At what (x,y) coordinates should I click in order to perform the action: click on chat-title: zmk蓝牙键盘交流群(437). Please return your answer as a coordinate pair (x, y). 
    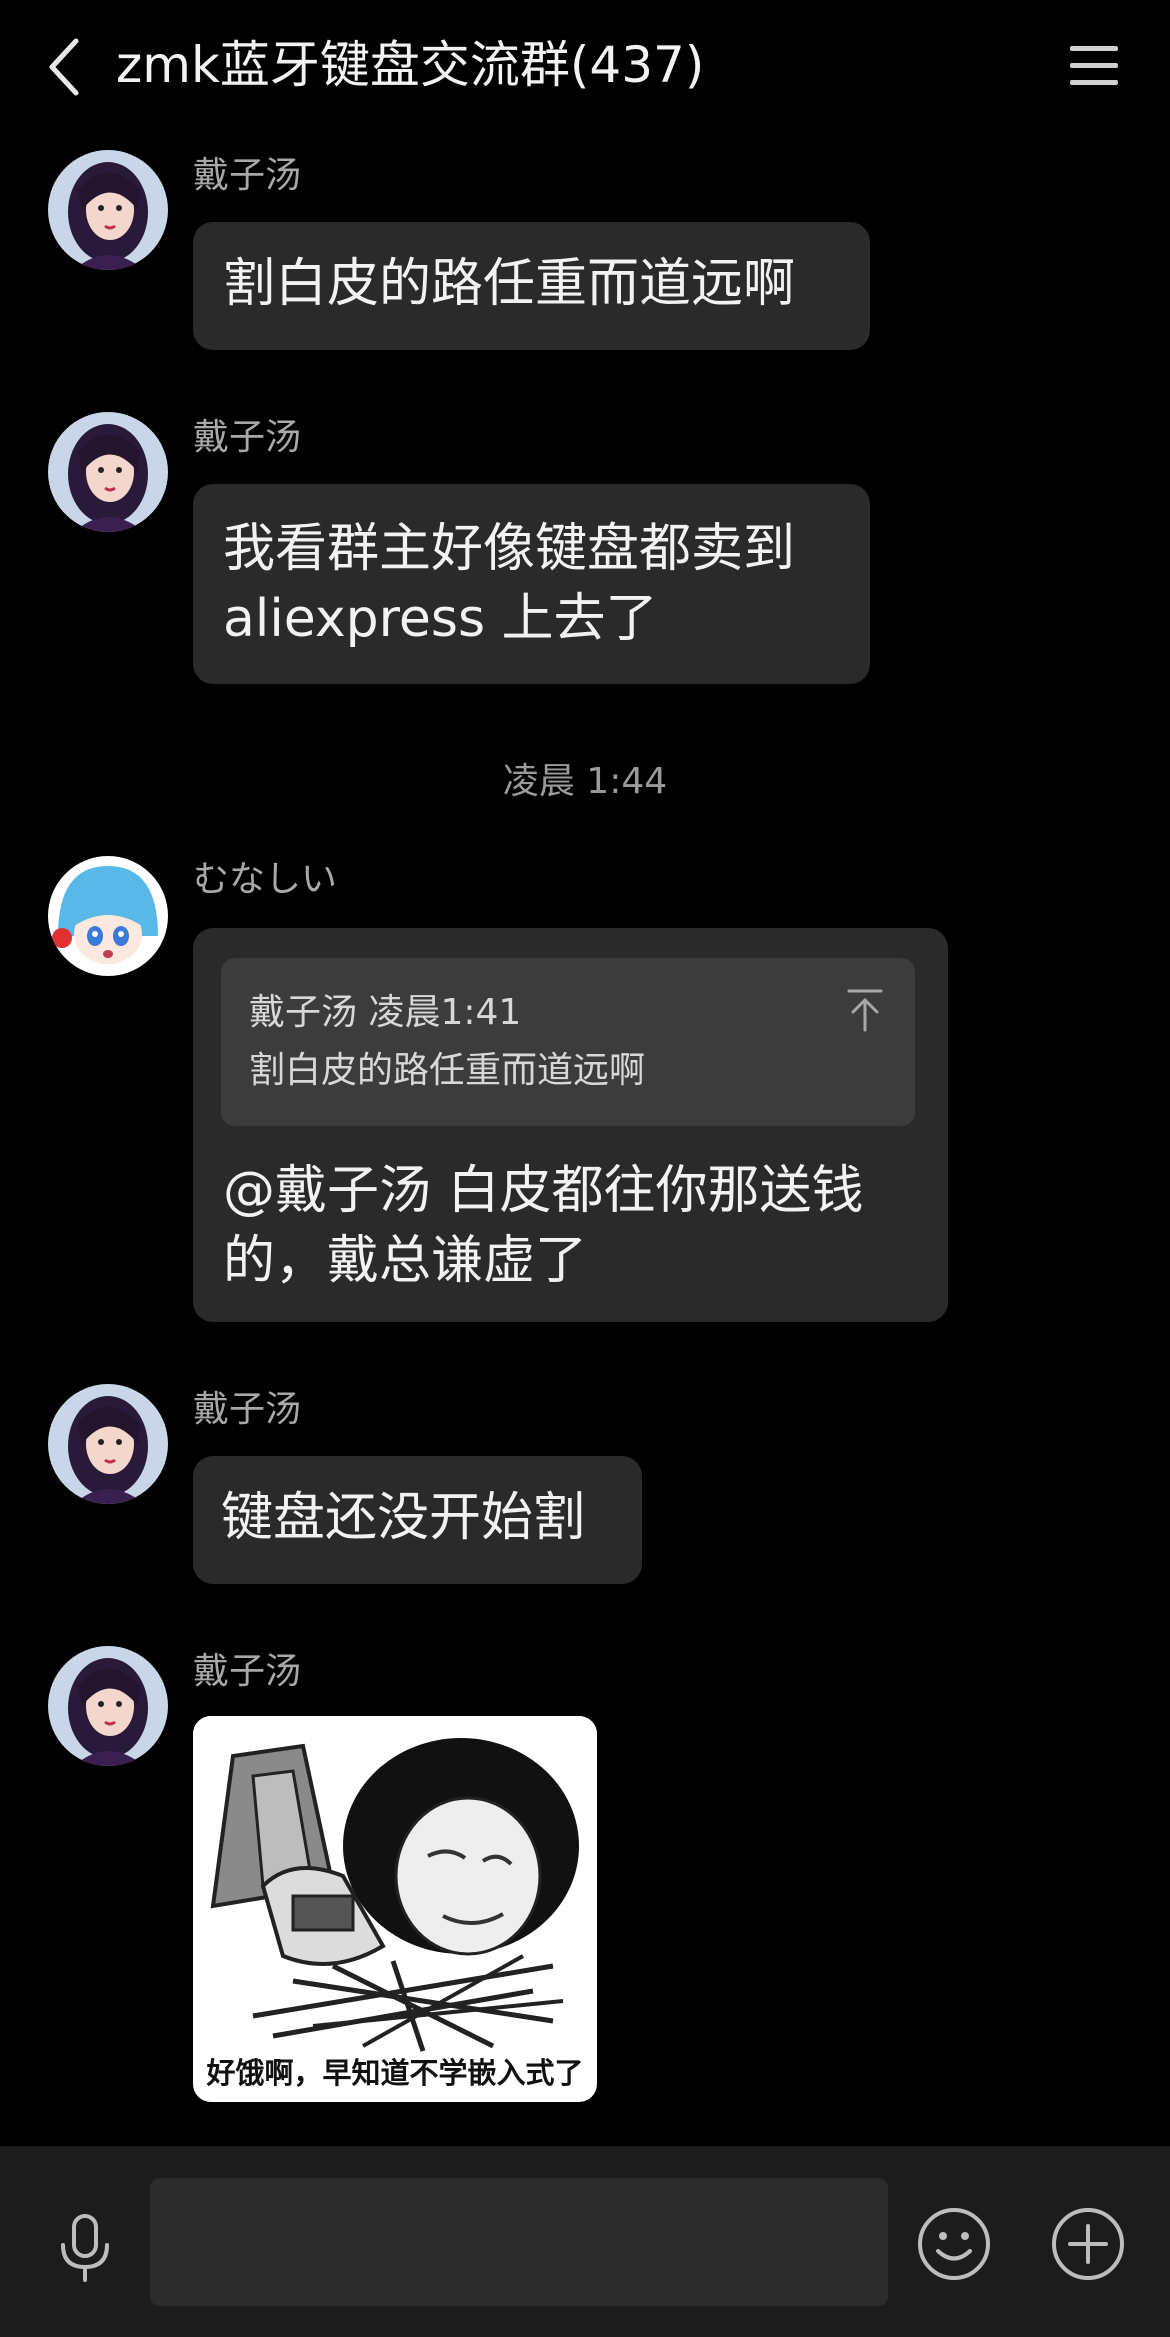
    Looking at the image, I should click on (410, 65).